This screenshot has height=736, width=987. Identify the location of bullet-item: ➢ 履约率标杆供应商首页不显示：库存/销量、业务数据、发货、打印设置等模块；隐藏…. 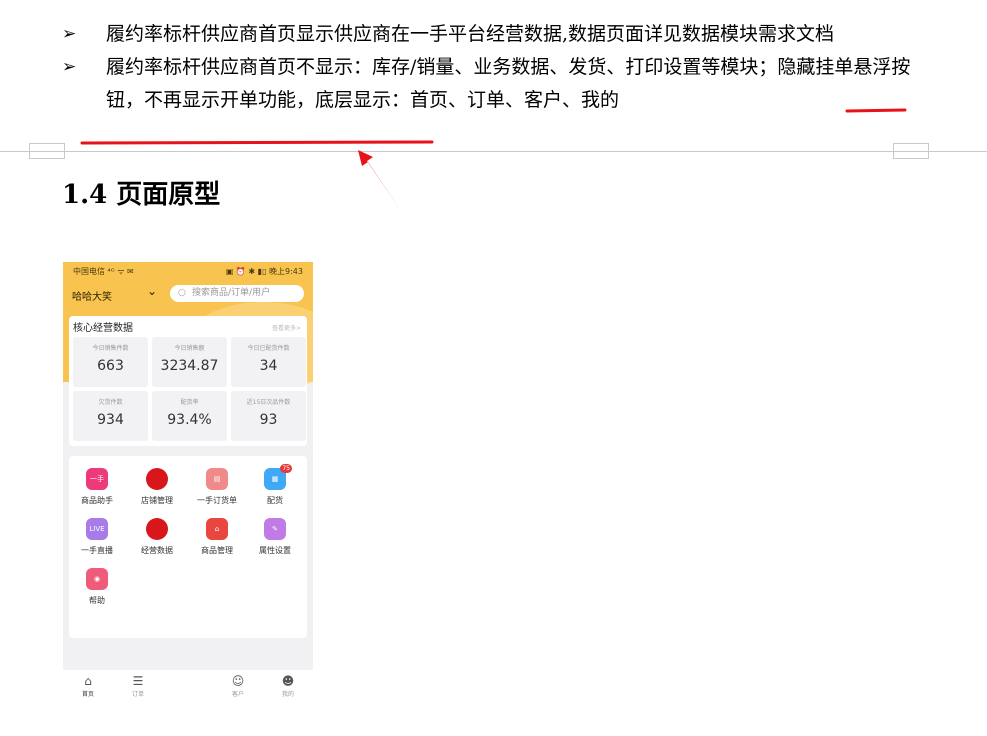
(497, 84).